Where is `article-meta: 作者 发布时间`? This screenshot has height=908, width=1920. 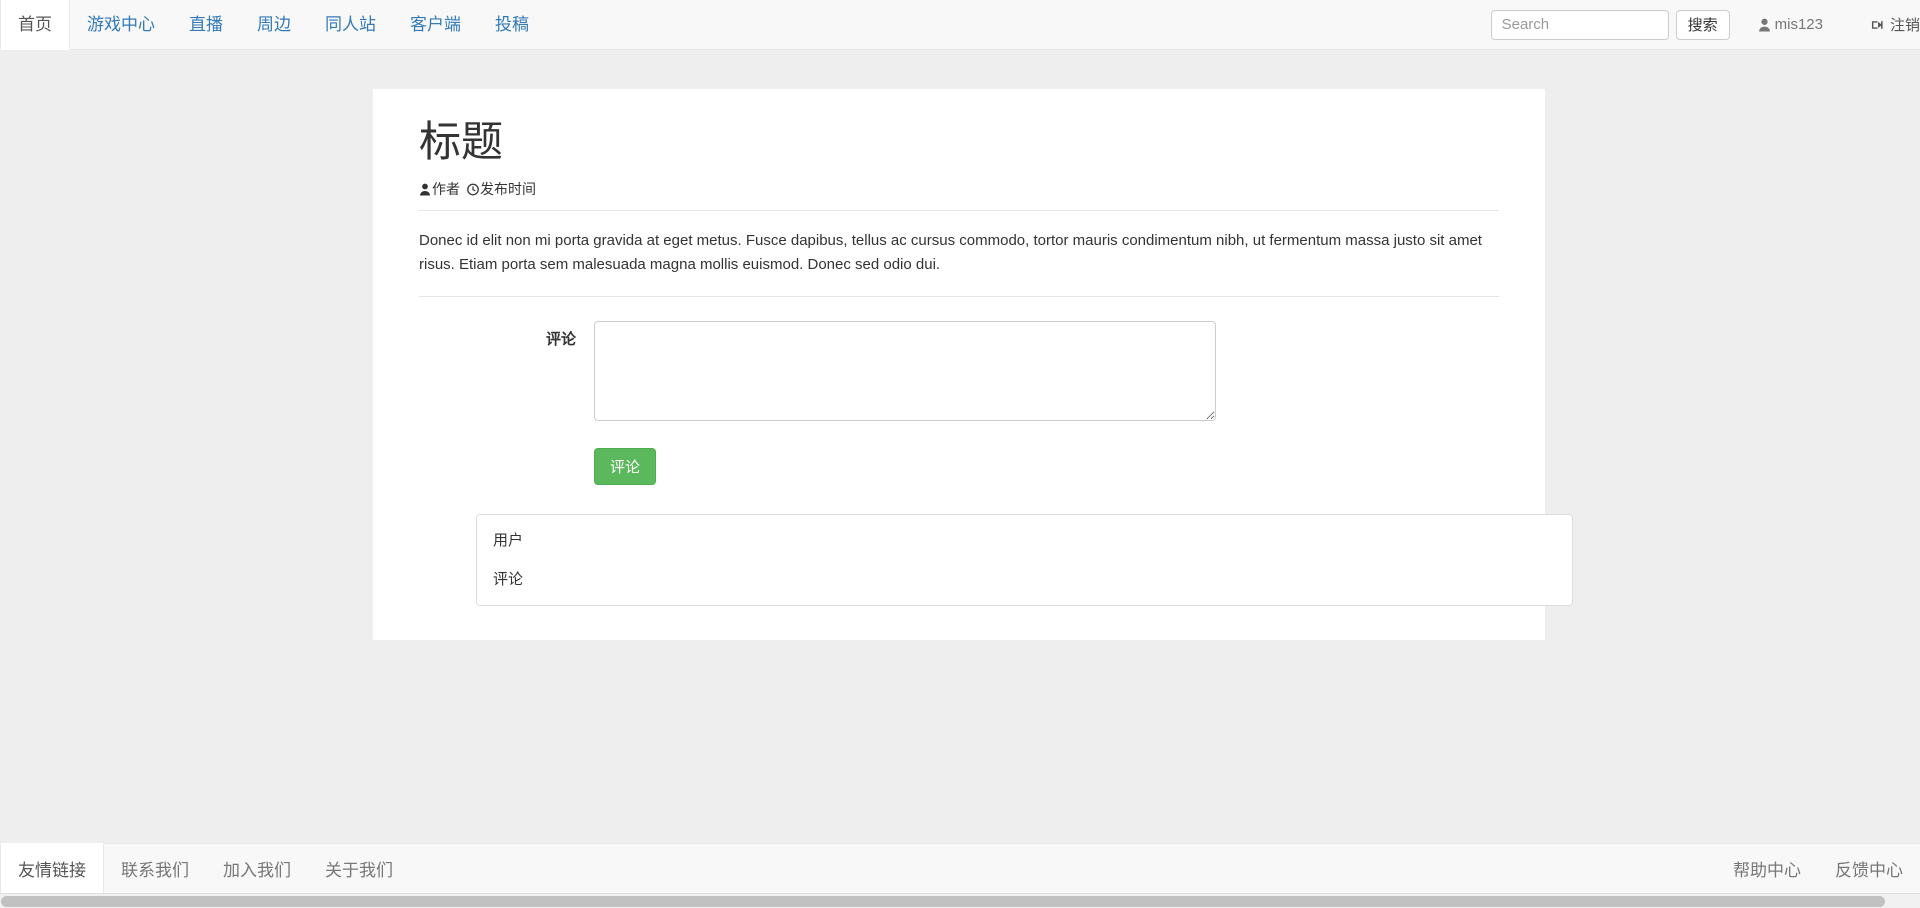 article-meta: 作者 发布时间 is located at coordinates (959, 191).